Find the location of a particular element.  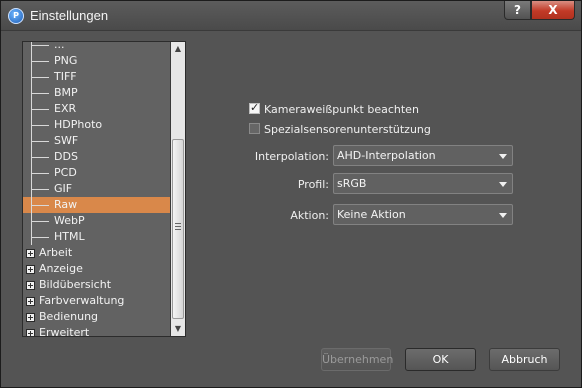

scroll-thumb is located at coordinates (178, 229).